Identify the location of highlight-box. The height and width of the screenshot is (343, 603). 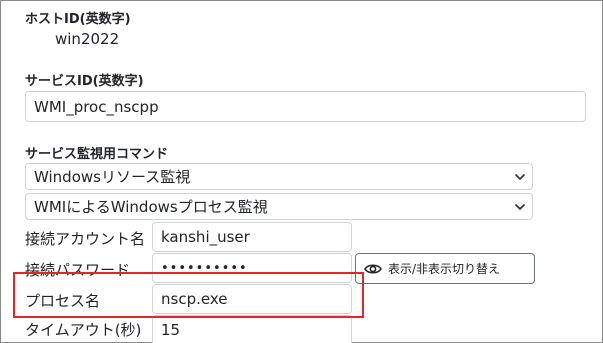
(188, 295).